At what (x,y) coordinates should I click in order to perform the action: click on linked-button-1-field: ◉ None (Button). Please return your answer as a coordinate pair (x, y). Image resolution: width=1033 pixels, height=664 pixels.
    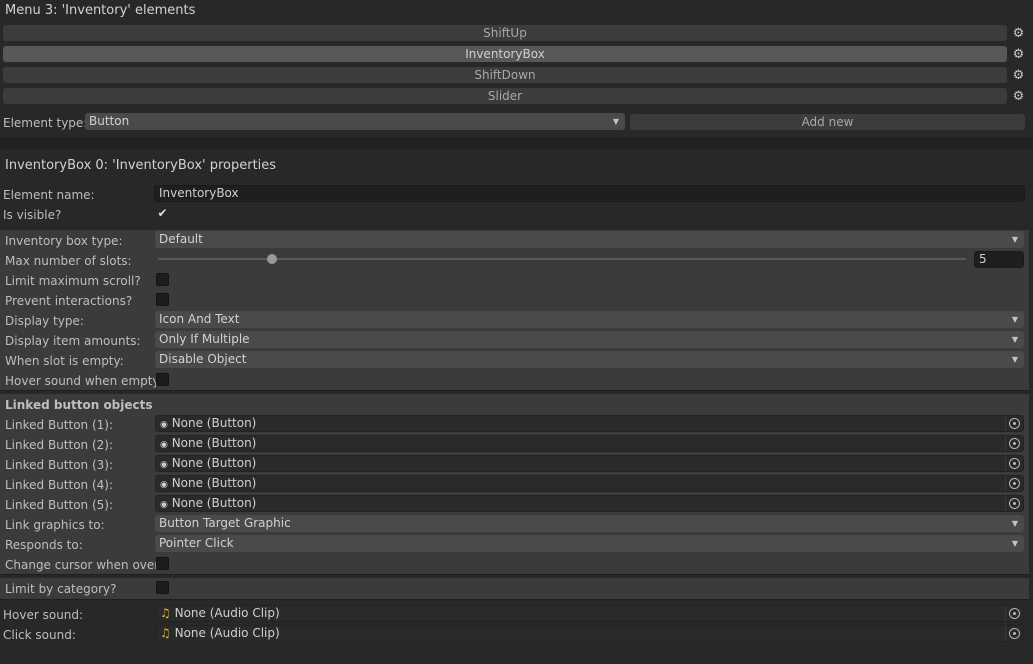
    Looking at the image, I should click on (589, 423).